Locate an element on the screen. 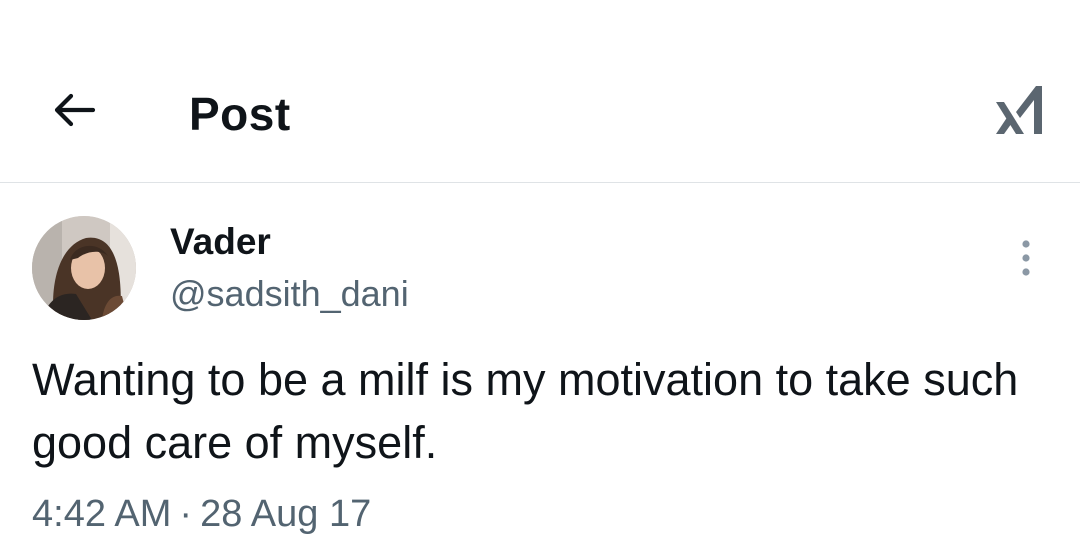 Image resolution: width=1080 pixels, height=560 pixels. arrow-left-icon is located at coordinates (75, 110).